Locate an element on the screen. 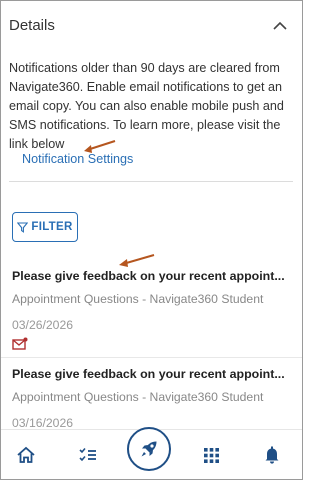  grid-icon is located at coordinates (211, 455).